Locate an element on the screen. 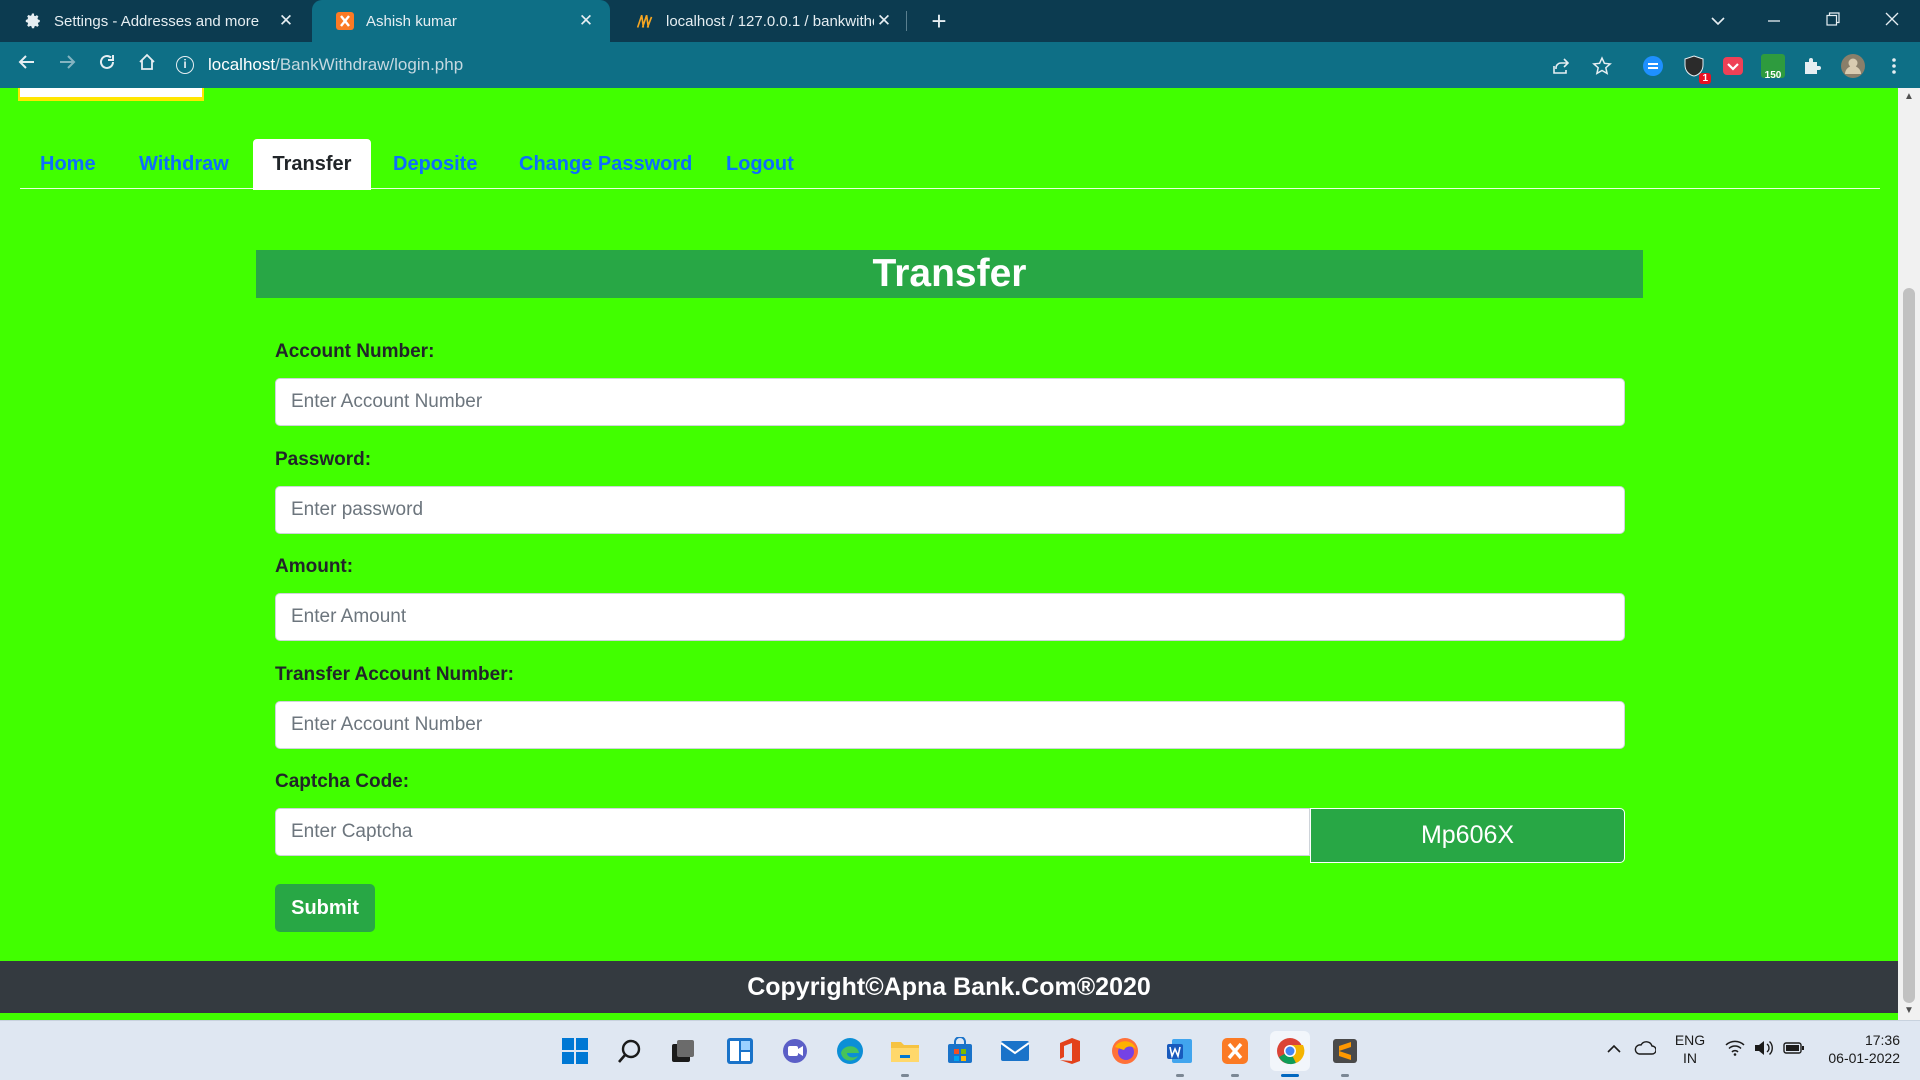 The height and width of the screenshot is (1080, 1920). page-scrollbar: ▲ ▼ is located at coordinates (1909, 554).